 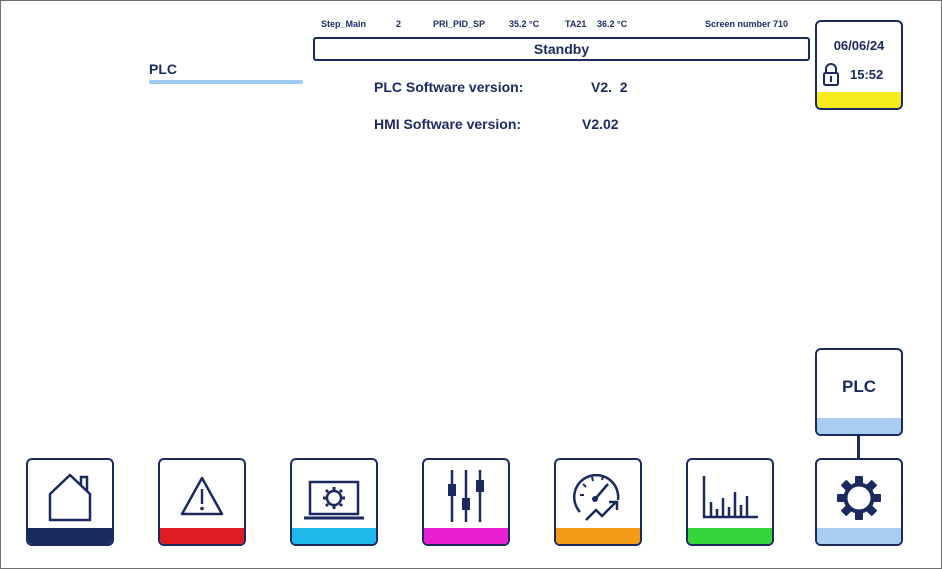 What do you see at coordinates (466, 536) in the screenshot?
I see `nav-settings-bar` at bounding box center [466, 536].